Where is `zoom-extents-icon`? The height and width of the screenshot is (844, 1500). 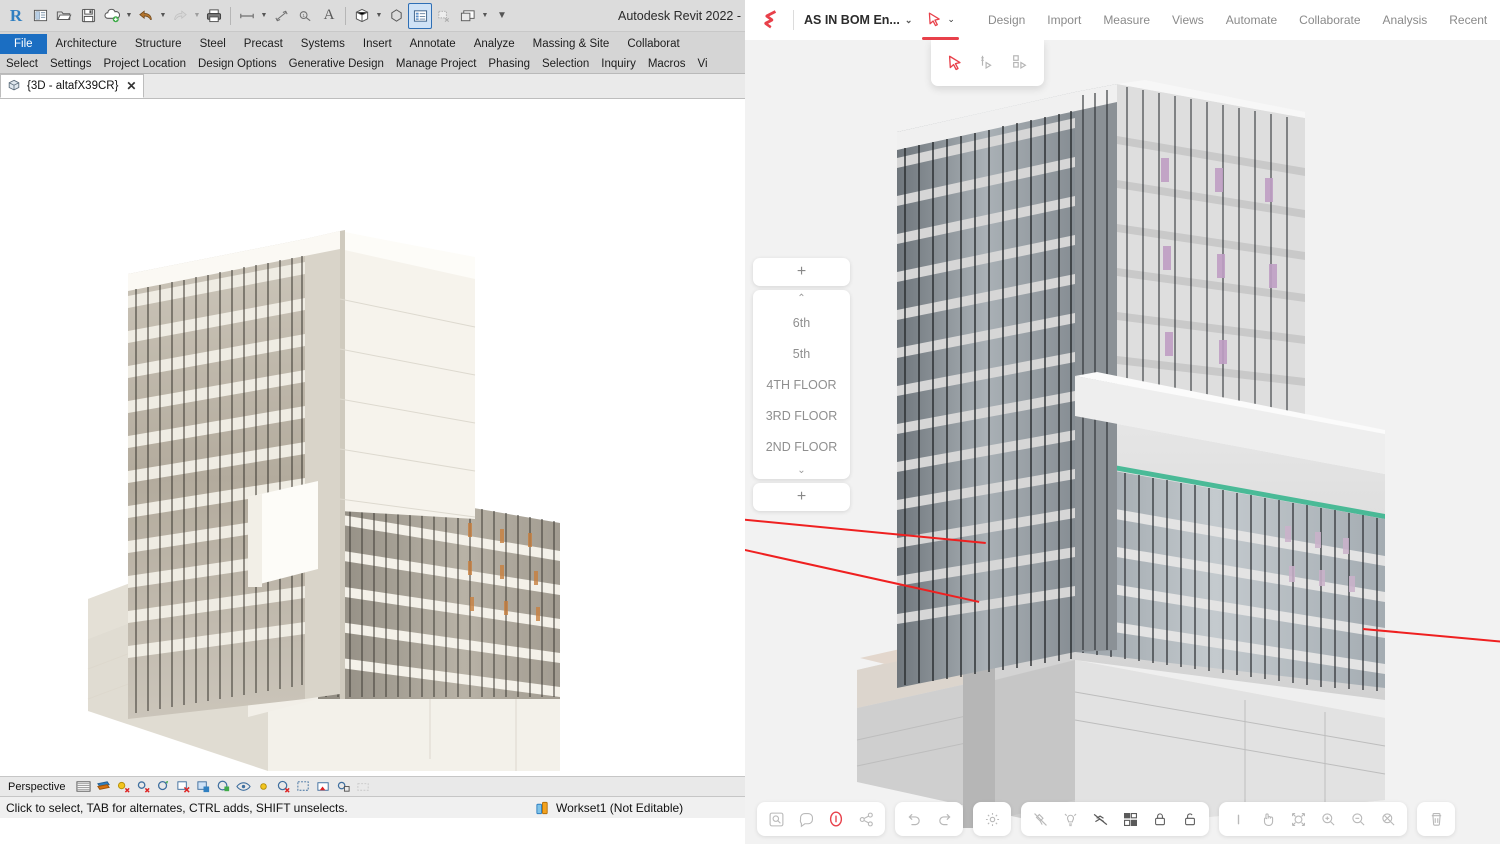
zoom-extents-icon is located at coordinates (1298, 819).